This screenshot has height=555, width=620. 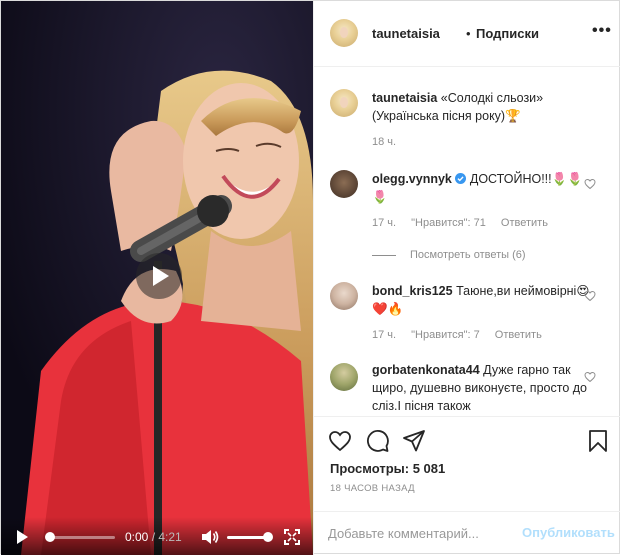 What do you see at coordinates (412, 291) in the screenshot?
I see `comment-username: bond_kris125` at bounding box center [412, 291].